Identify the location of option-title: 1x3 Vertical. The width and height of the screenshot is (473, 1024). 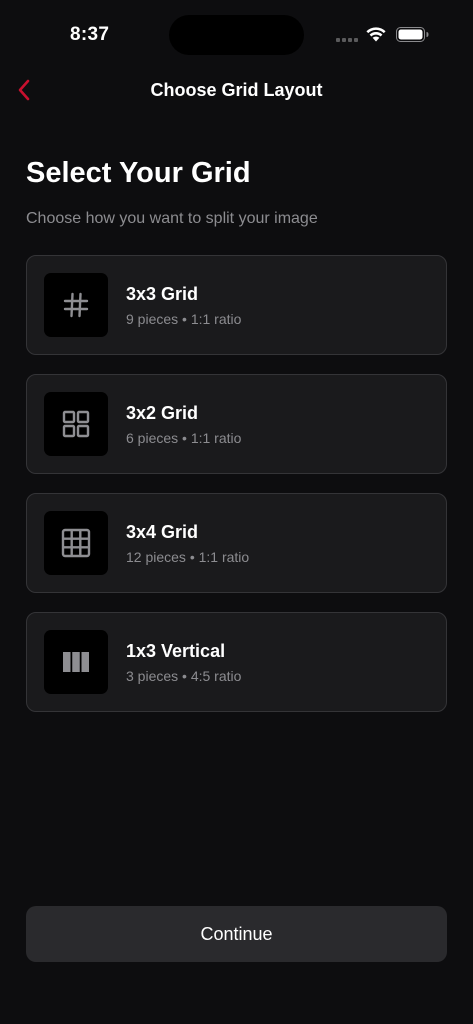
(176, 651).